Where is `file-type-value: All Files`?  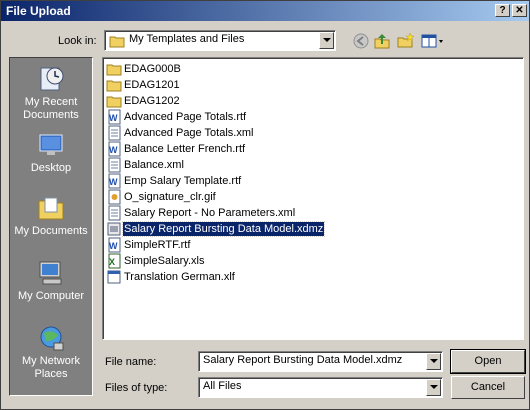
file-type-value: All Files is located at coordinates (222, 386).